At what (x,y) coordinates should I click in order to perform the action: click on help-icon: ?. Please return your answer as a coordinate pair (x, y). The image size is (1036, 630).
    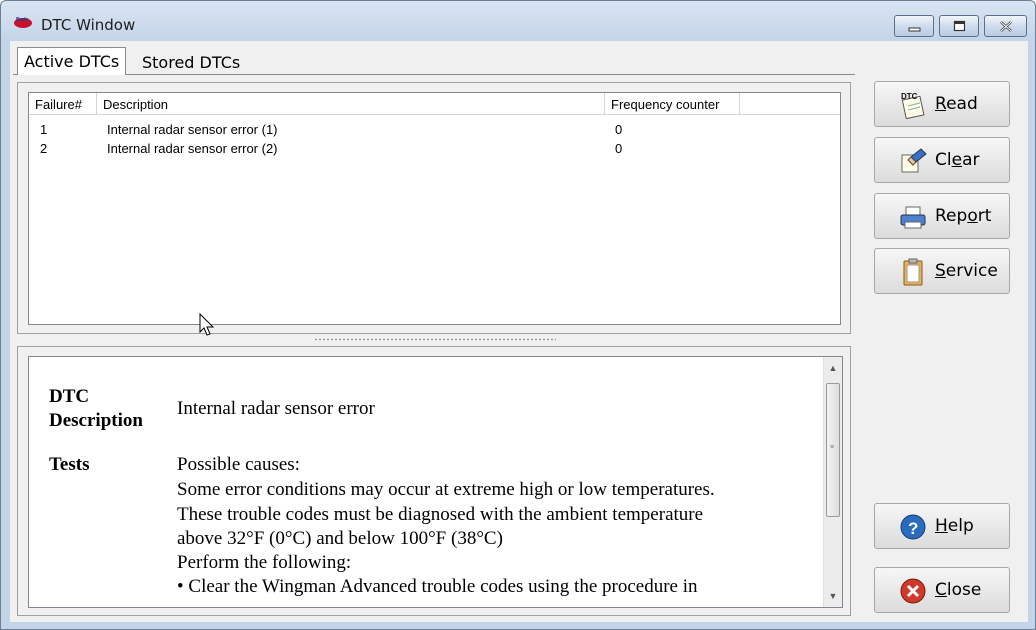
    Looking at the image, I should click on (913, 527).